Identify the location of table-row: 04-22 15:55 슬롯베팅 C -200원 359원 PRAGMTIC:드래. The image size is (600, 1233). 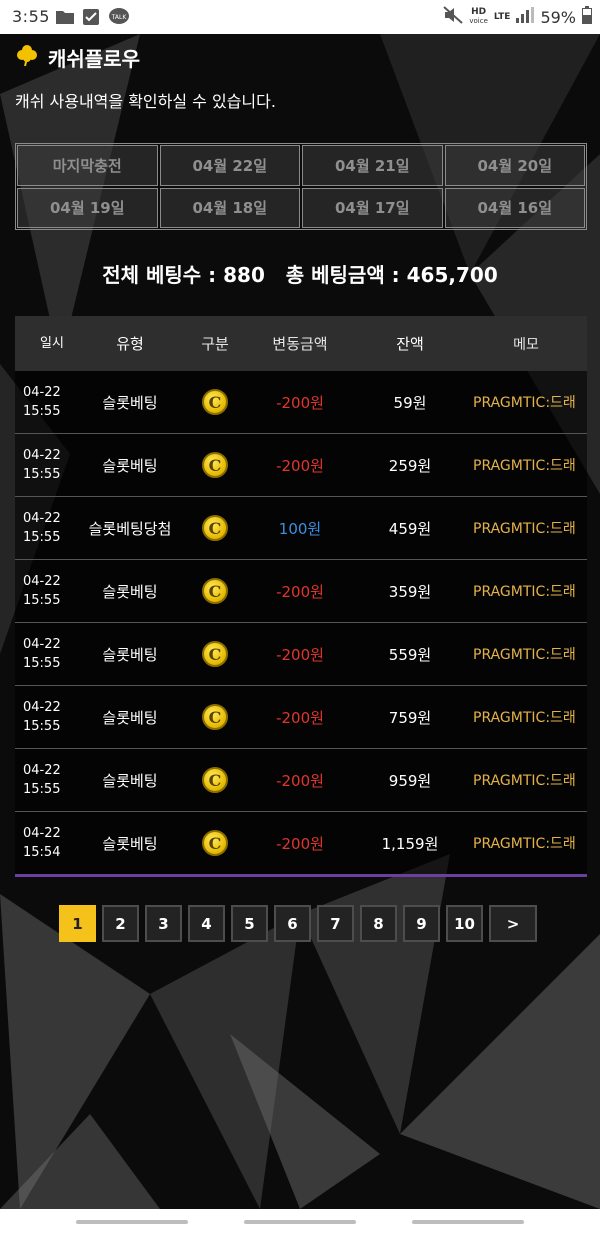
(301, 591).